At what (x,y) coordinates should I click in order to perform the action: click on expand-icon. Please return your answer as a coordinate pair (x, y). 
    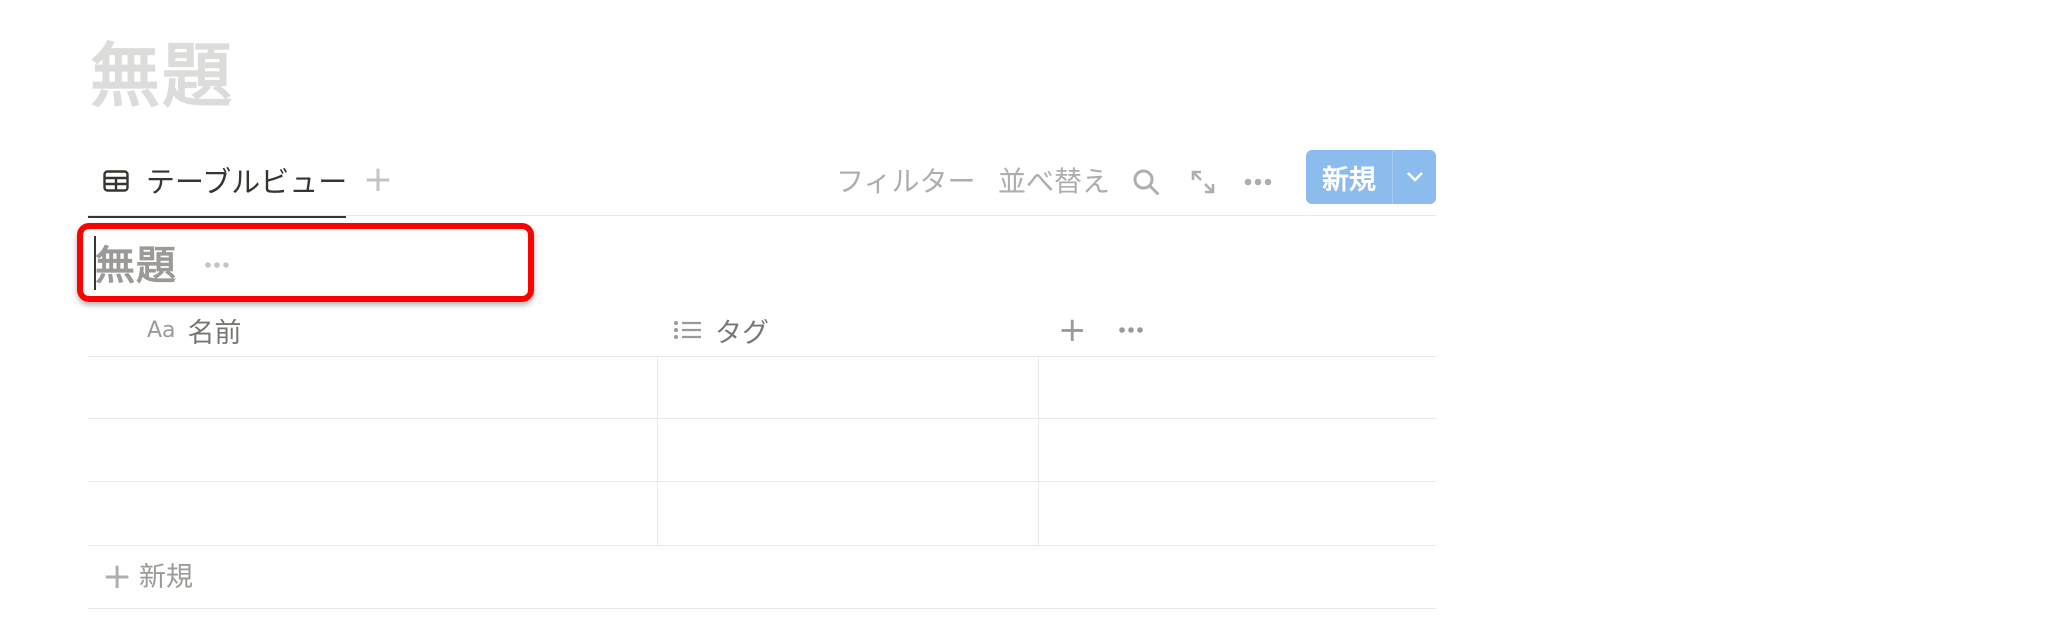
    Looking at the image, I should click on (1203, 182).